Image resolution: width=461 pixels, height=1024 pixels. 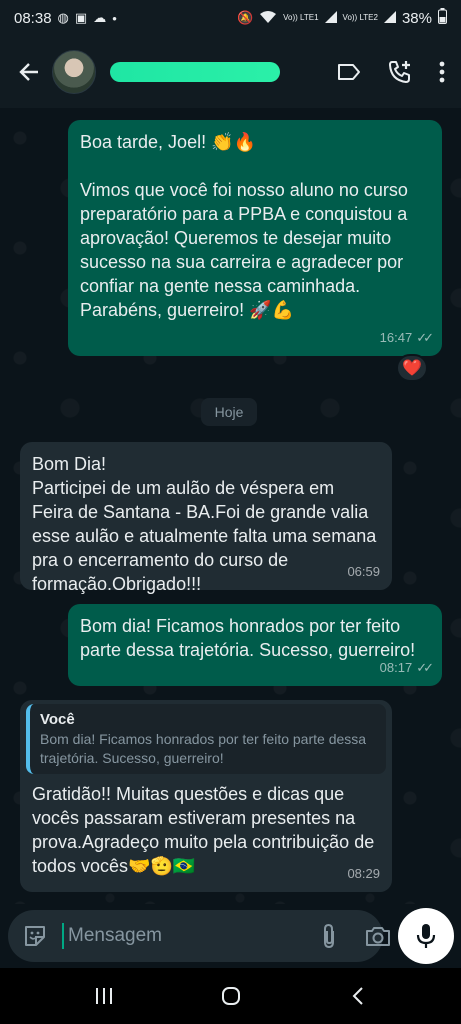 I want to click on message-time: 06:59, so click(x=363, y=571).